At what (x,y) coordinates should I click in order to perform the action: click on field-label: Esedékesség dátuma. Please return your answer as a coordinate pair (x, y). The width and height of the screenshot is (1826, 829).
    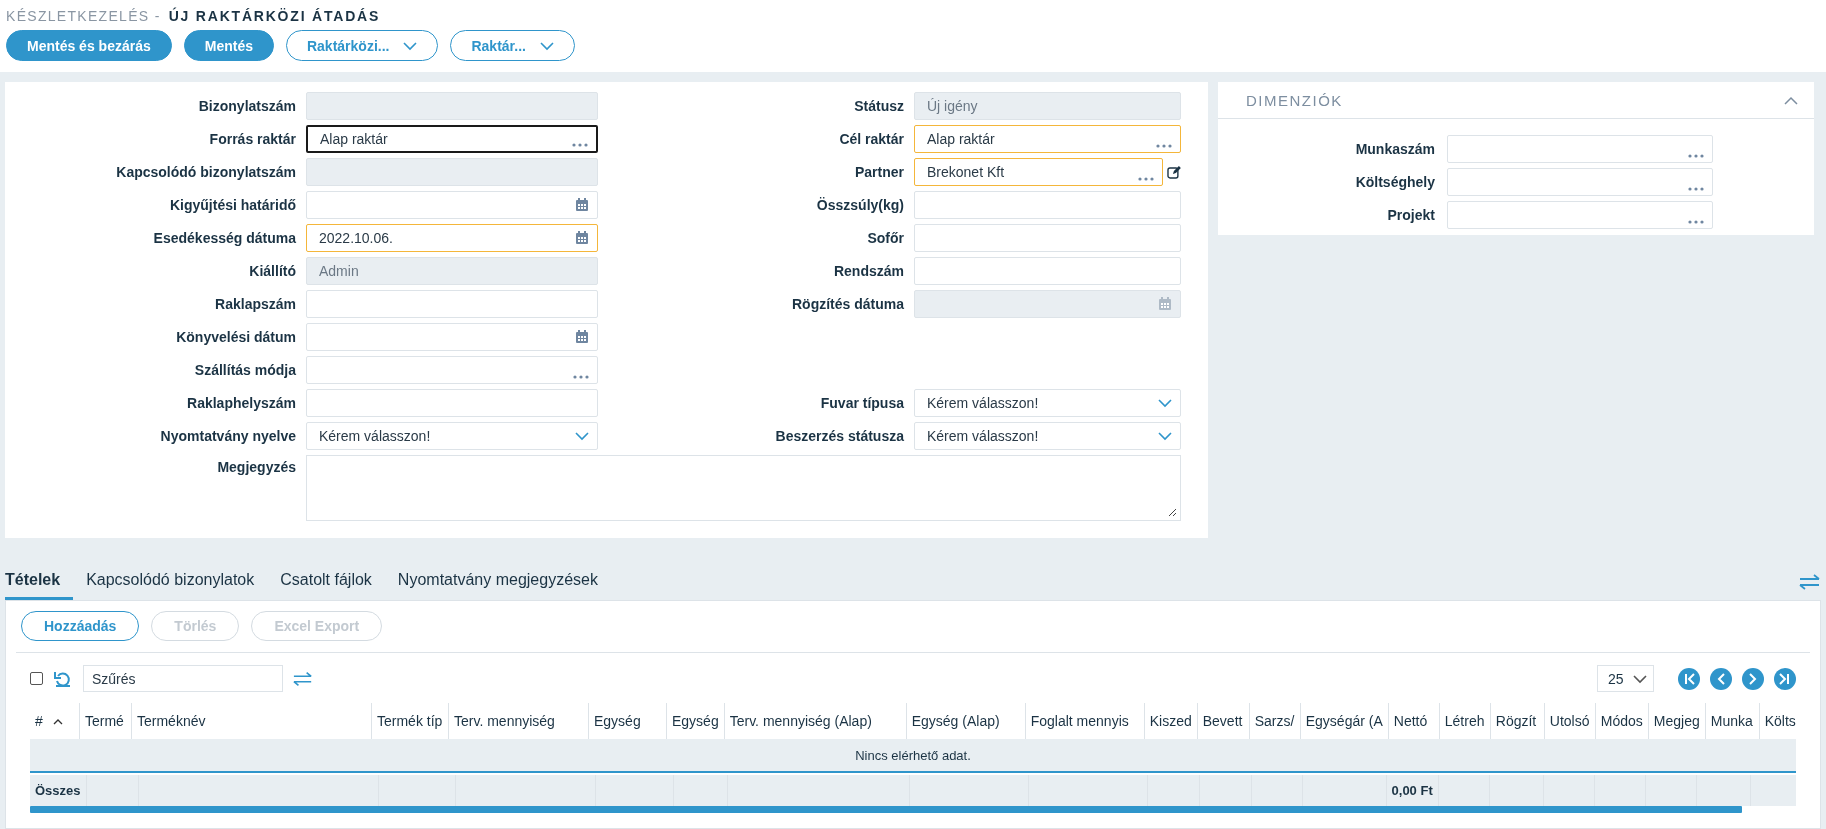
    Looking at the image, I should click on (224, 238).